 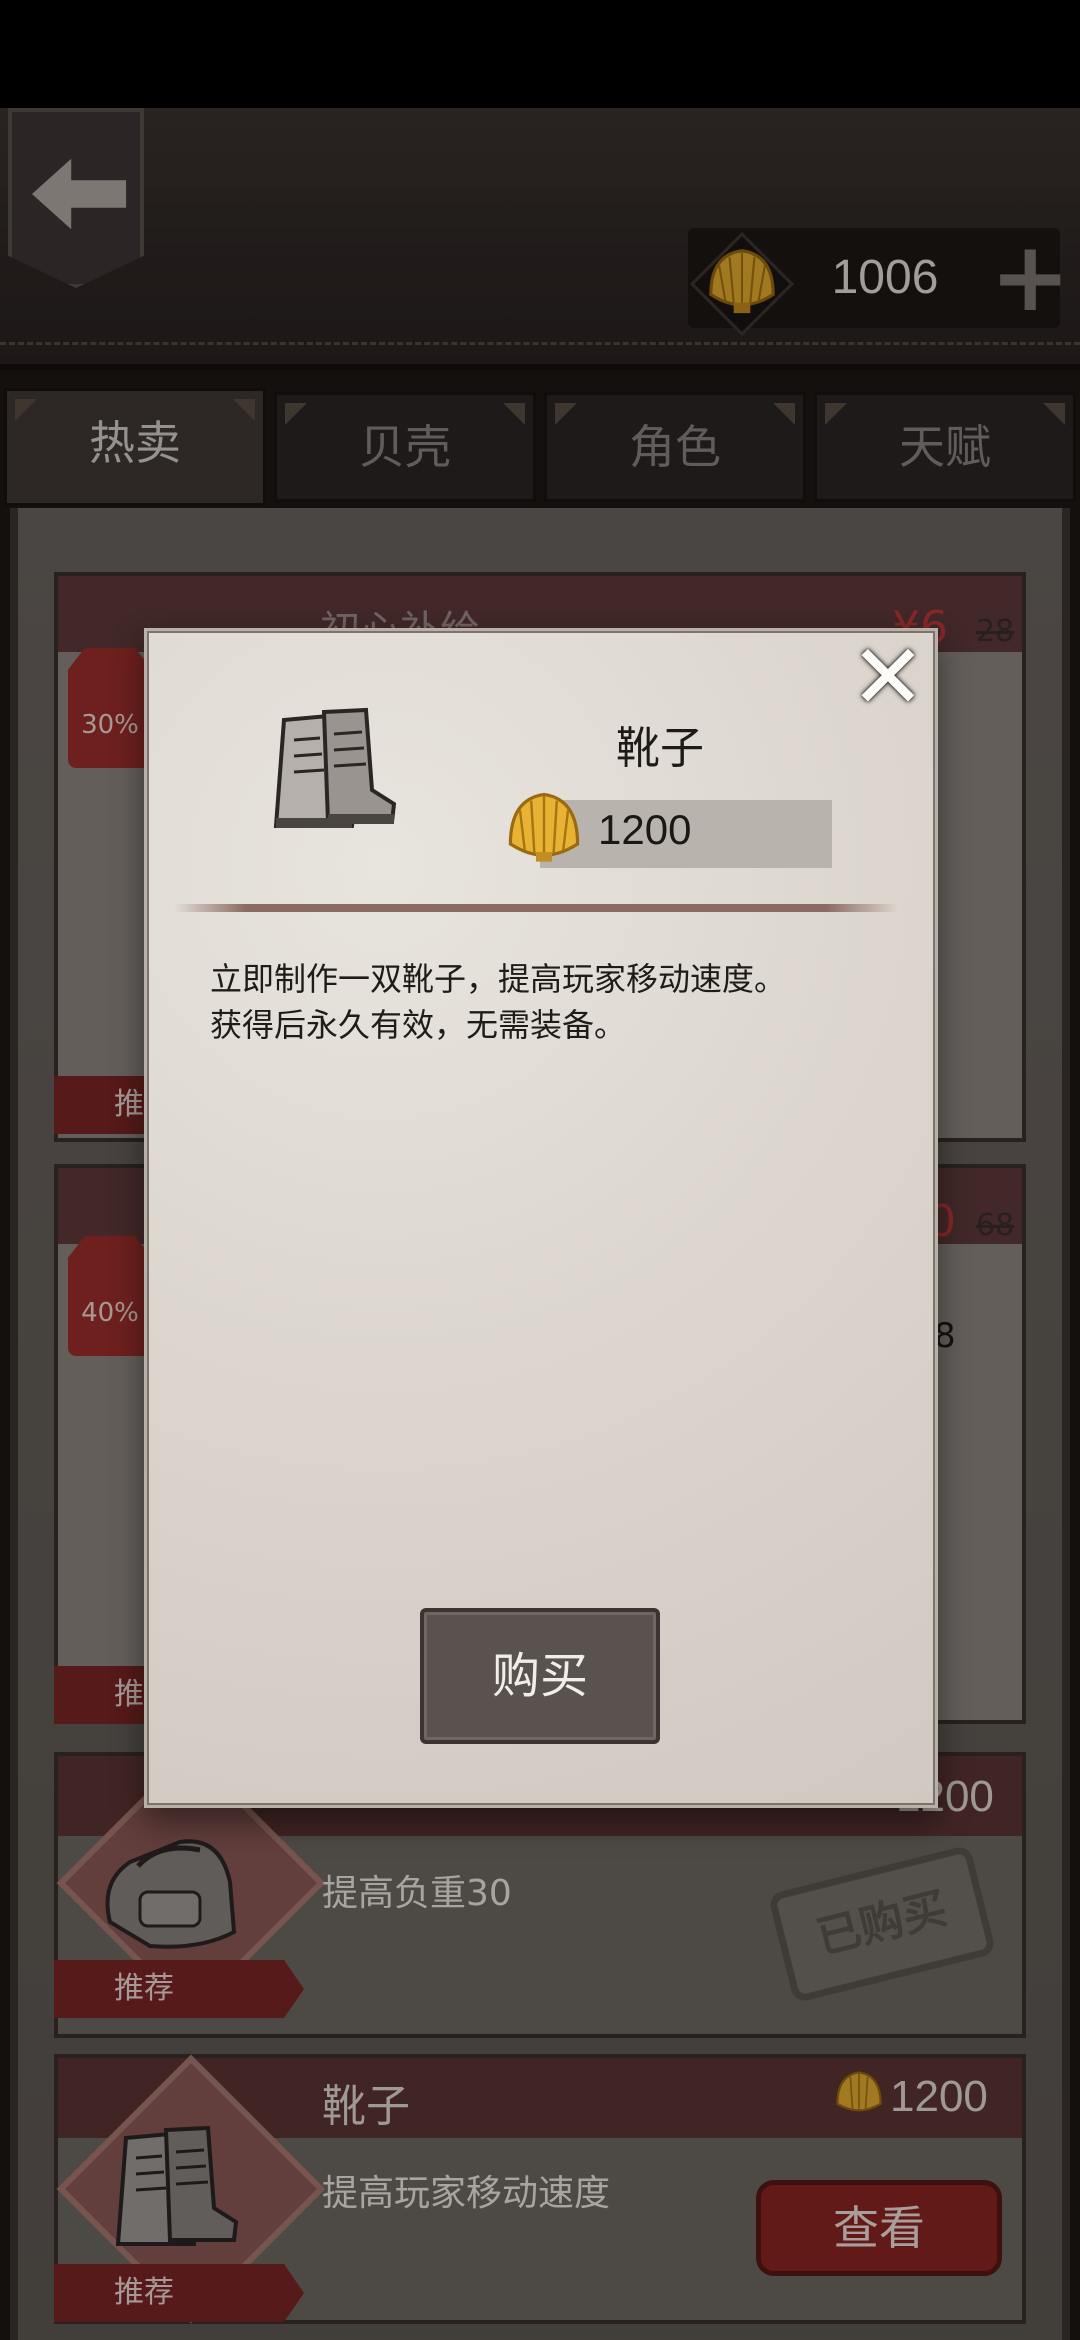 I want to click on close-icon: ✕, so click(x=888, y=678).